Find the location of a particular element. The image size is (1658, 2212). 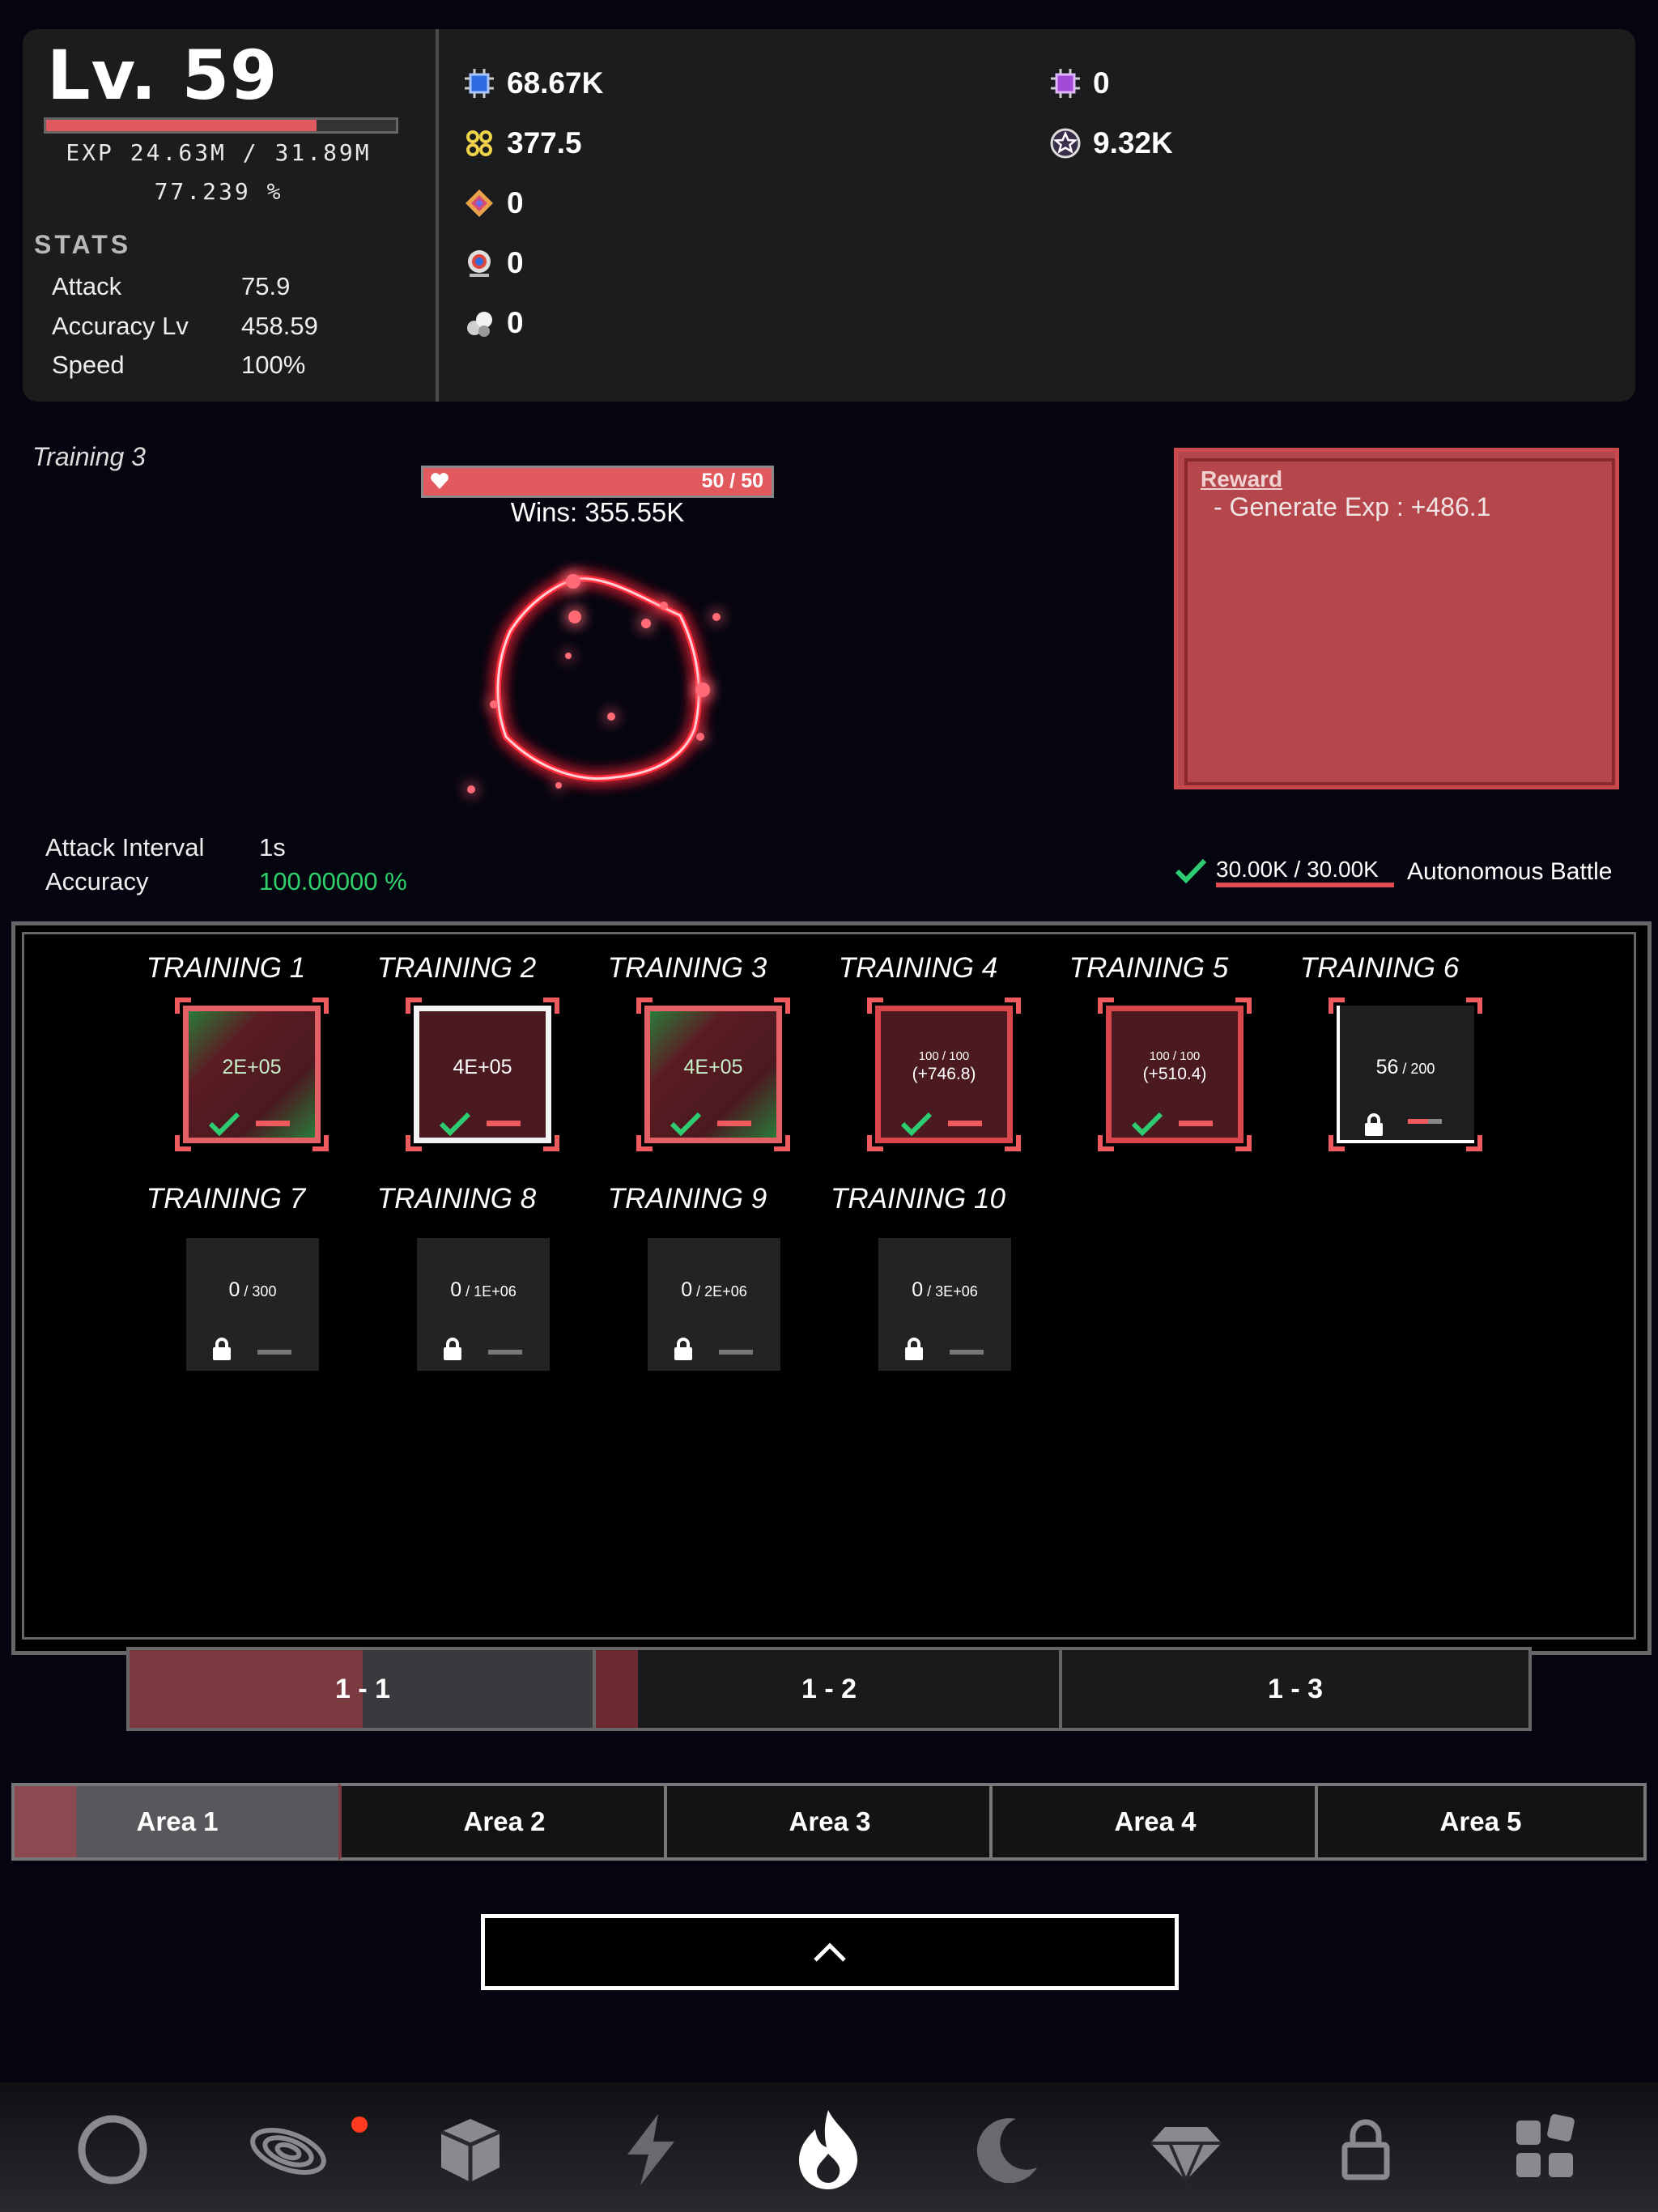

stat-accuracy-label: Accuracy Lv is located at coordinates (120, 326).